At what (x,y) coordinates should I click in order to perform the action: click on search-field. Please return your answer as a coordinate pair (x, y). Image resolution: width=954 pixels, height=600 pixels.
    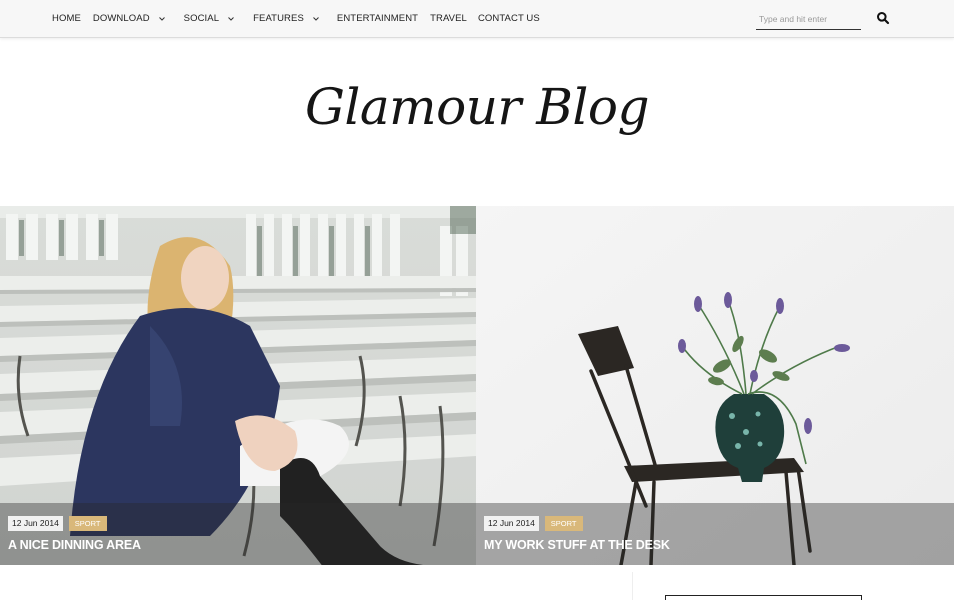
    Looking at the image, I should click on (808, 19).